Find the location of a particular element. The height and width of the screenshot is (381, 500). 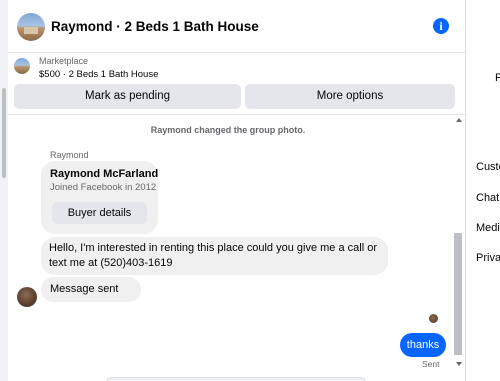

info-icon: i is located at coordinates (441, 26).